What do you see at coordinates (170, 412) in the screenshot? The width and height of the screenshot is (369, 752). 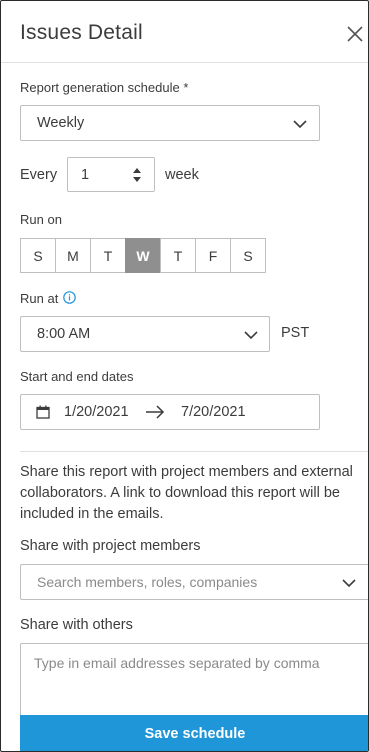 I see `date-range-picker: 1/20/2021 7/20/2021` at bounding box center [170, 412].